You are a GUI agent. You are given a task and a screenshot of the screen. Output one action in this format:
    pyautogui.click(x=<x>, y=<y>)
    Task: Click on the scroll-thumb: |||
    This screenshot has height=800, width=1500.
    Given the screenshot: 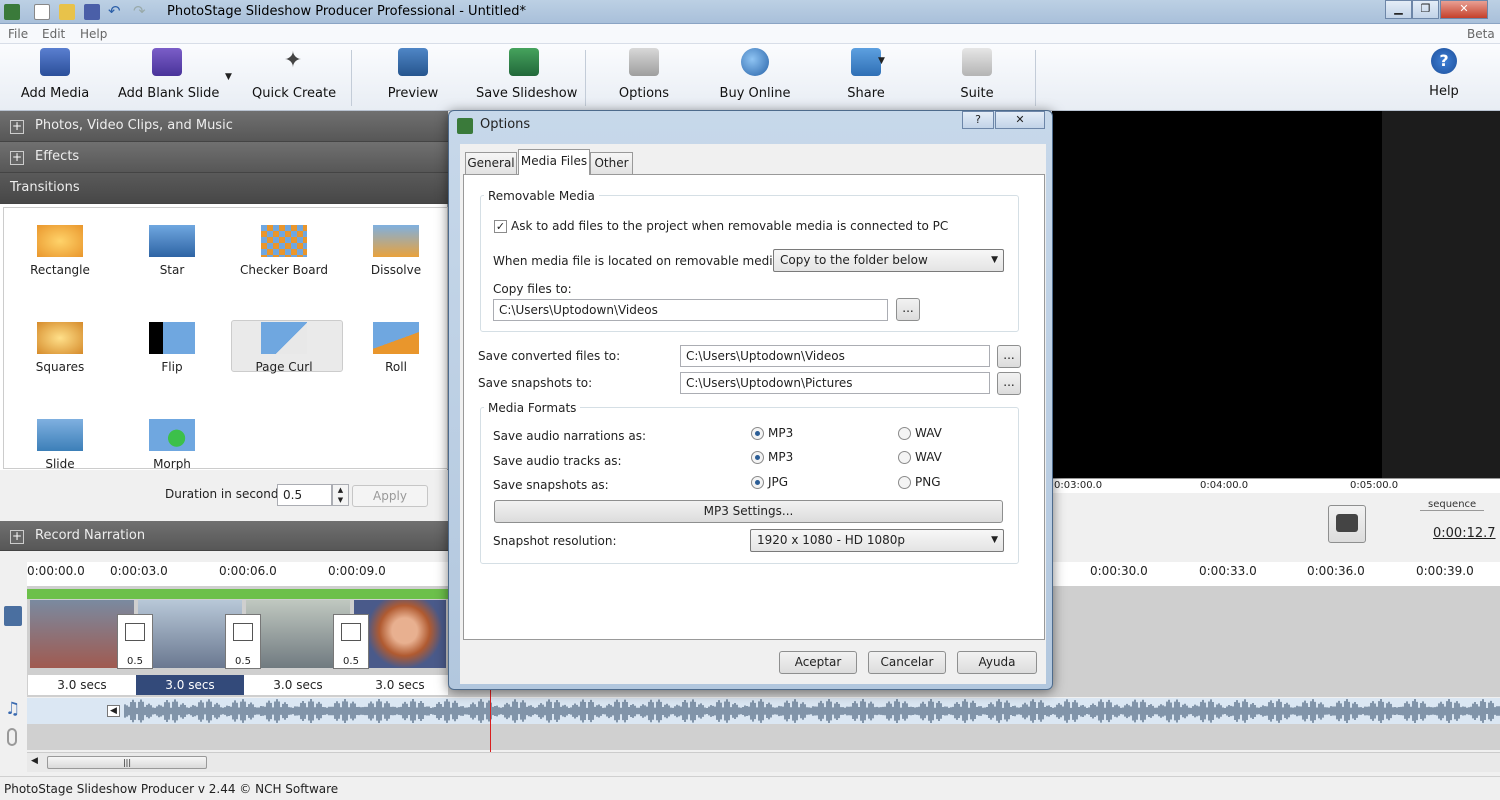 What is the action you would take?
    pyautogui.click(x=127, y=762)
    